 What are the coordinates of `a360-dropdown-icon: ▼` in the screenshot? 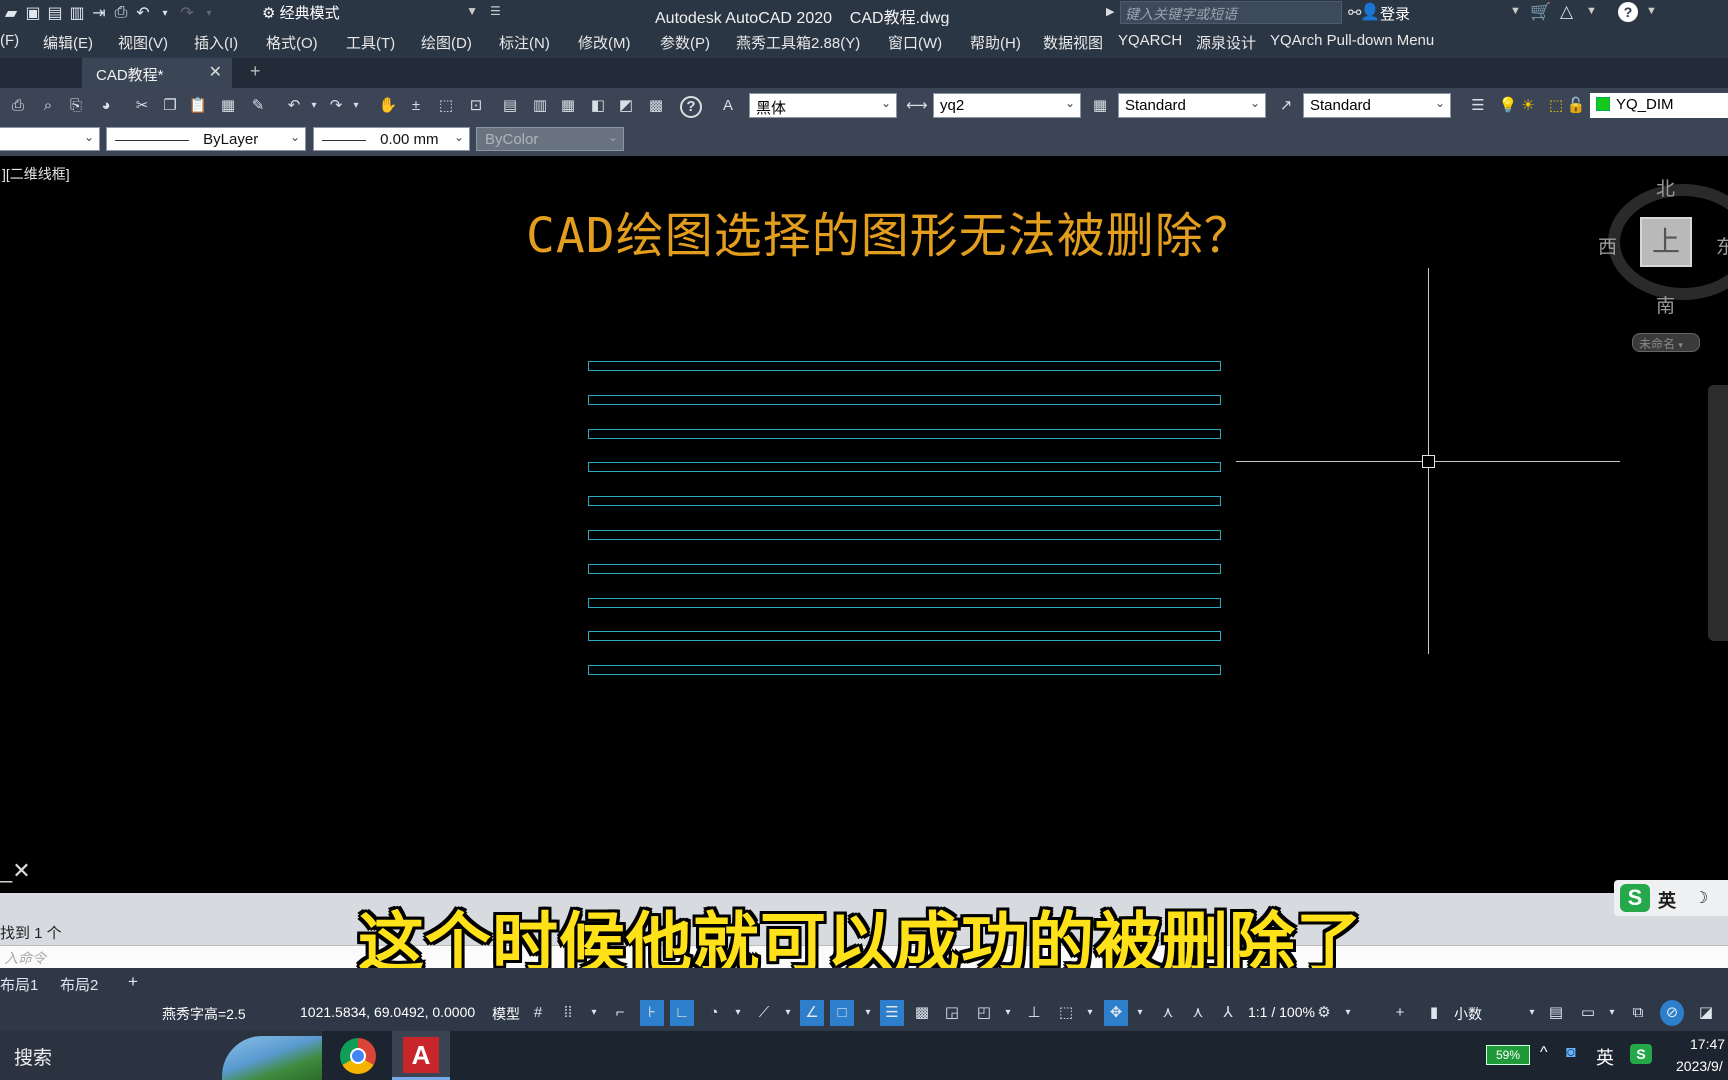 It's located at (1591, 11).